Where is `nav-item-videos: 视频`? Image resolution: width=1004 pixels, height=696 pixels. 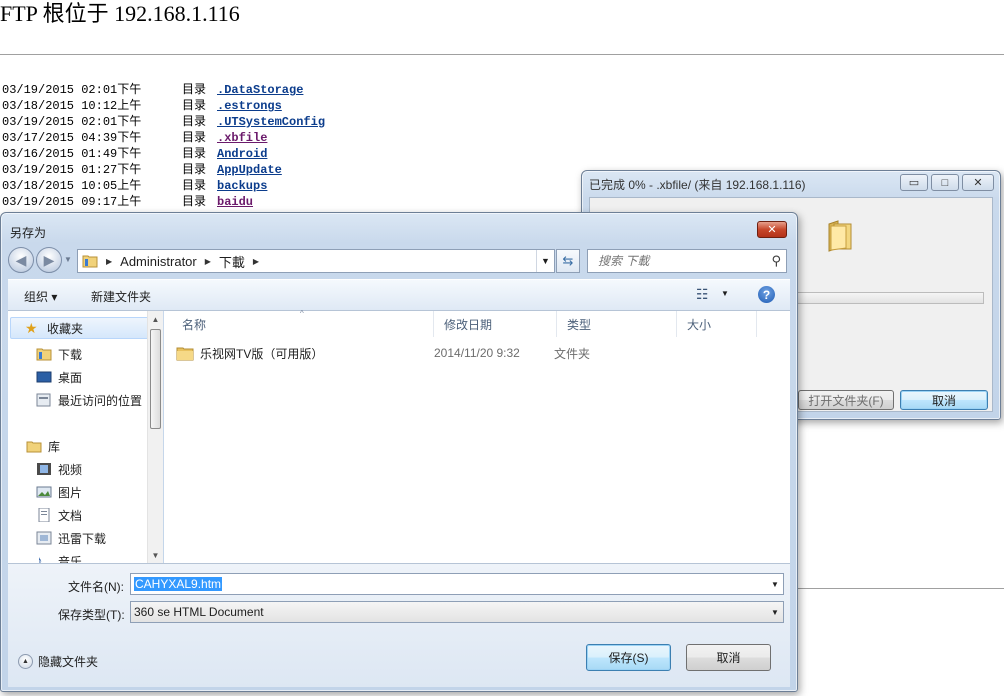 nav-item-videos: 视频 is located at coordinates (59, 469).